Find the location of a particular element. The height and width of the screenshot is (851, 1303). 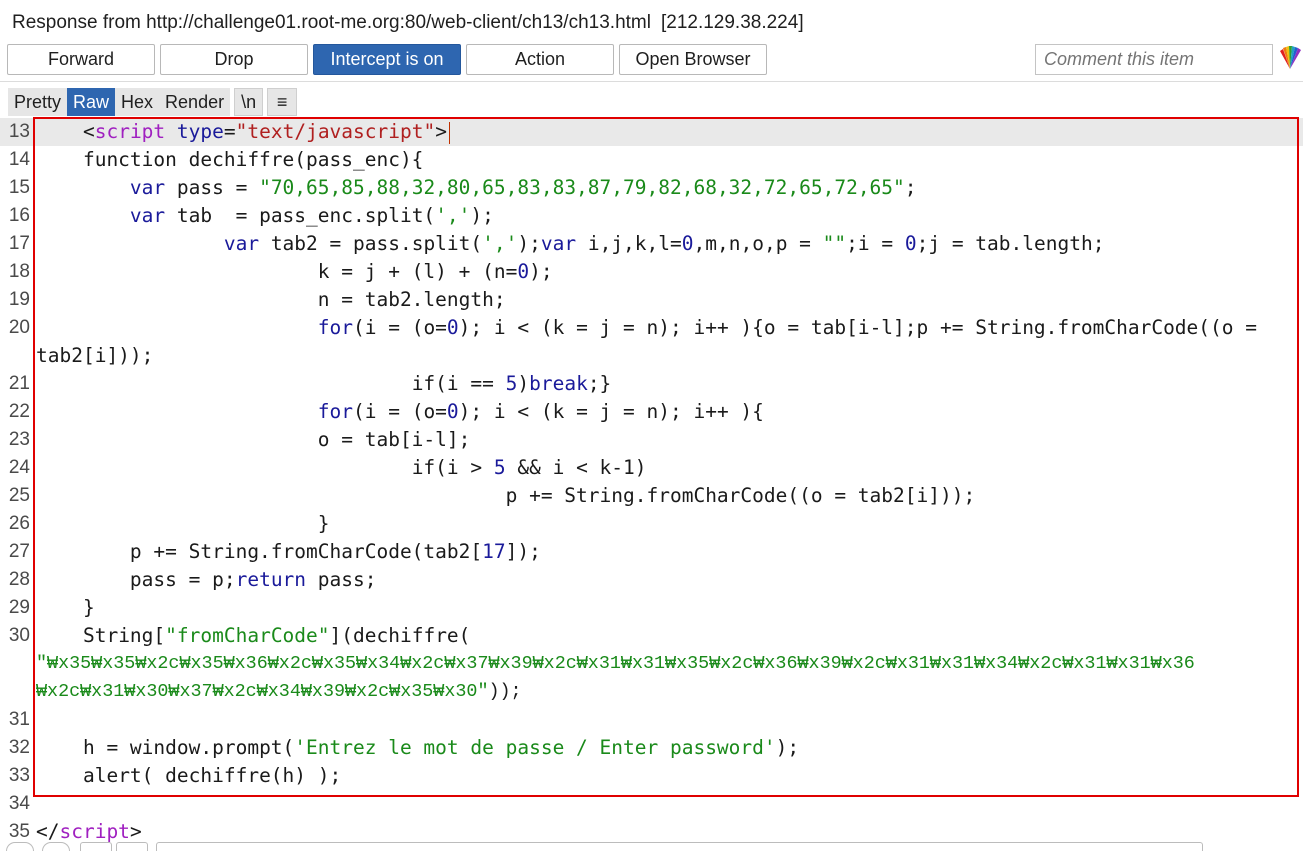

view-tab-bar: Pretty Raw Hex Render \n ≡ is located at coordinates (153, 102).